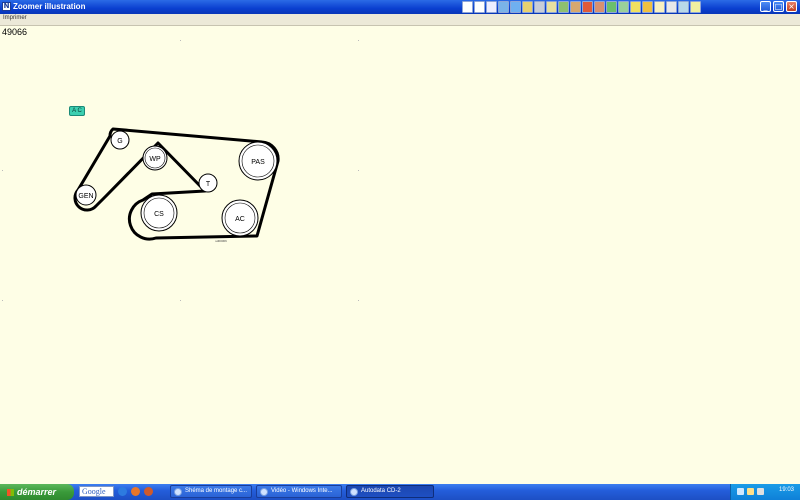 The image size is (800, 500). I want to click on maximize-button: □, so click(778, 6).